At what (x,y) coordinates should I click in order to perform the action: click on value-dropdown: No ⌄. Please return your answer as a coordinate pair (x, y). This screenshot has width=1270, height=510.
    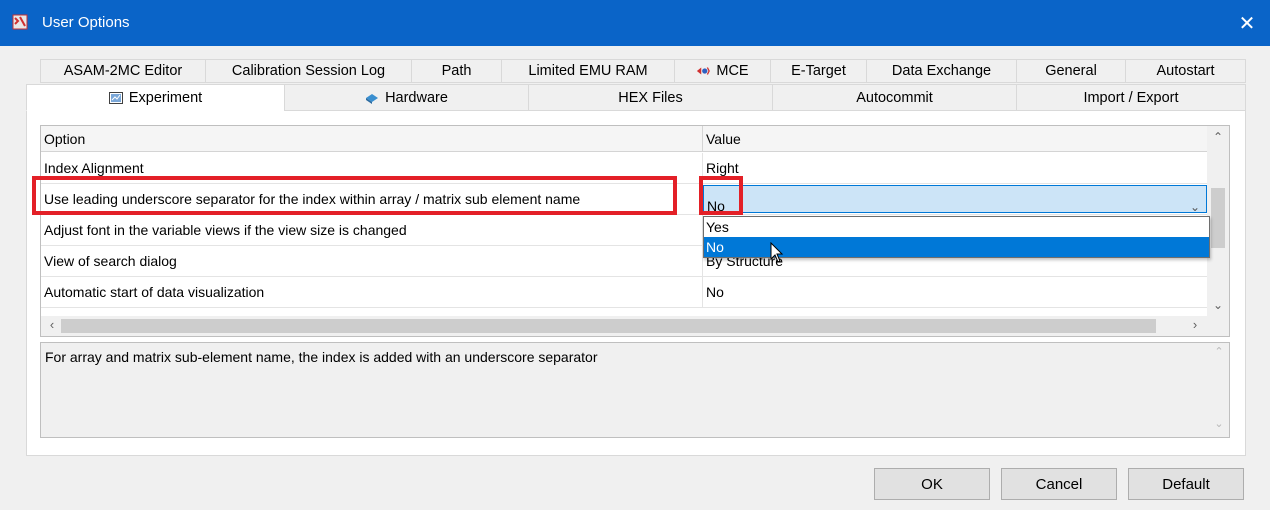
    Looking at the image, I should click on (955, 200).